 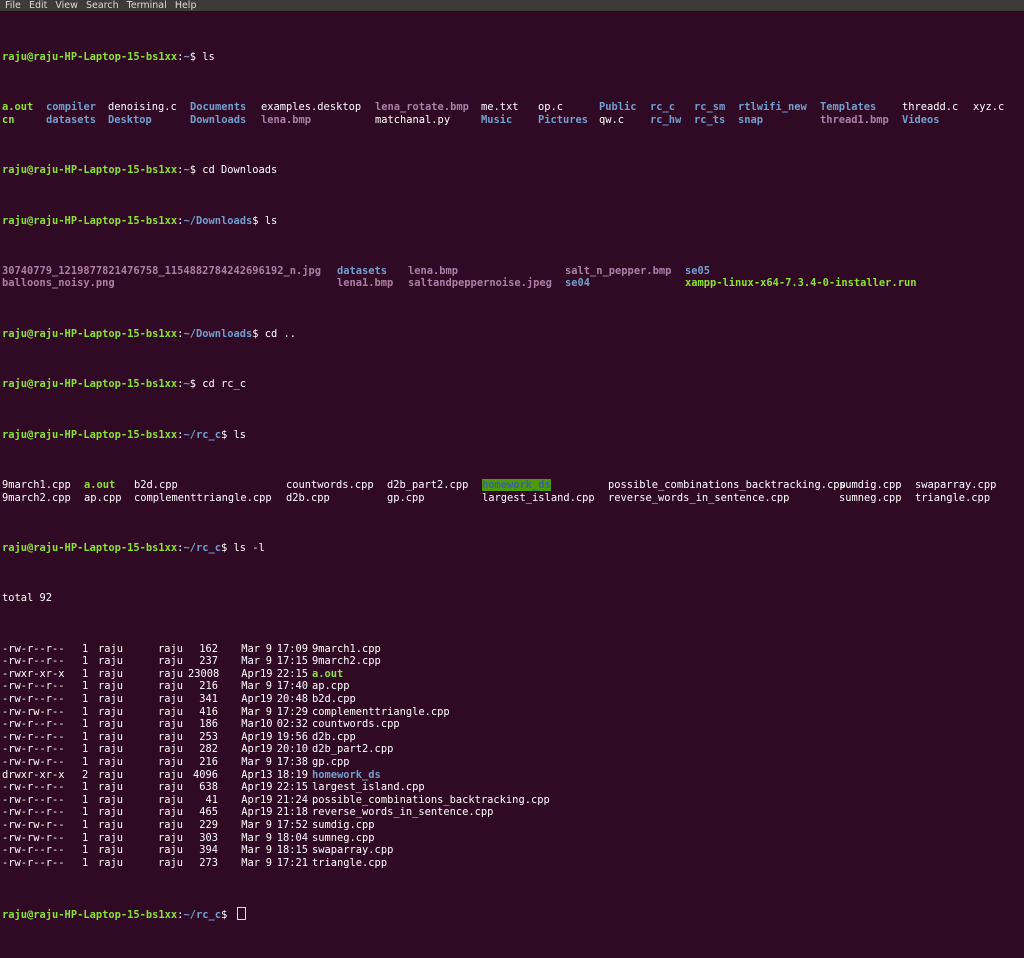 What do you see at coordinates (422, 107) in the screenshot?
I see `ls-entry: lena_rotate.bmp` at bounding box center [422, 107].